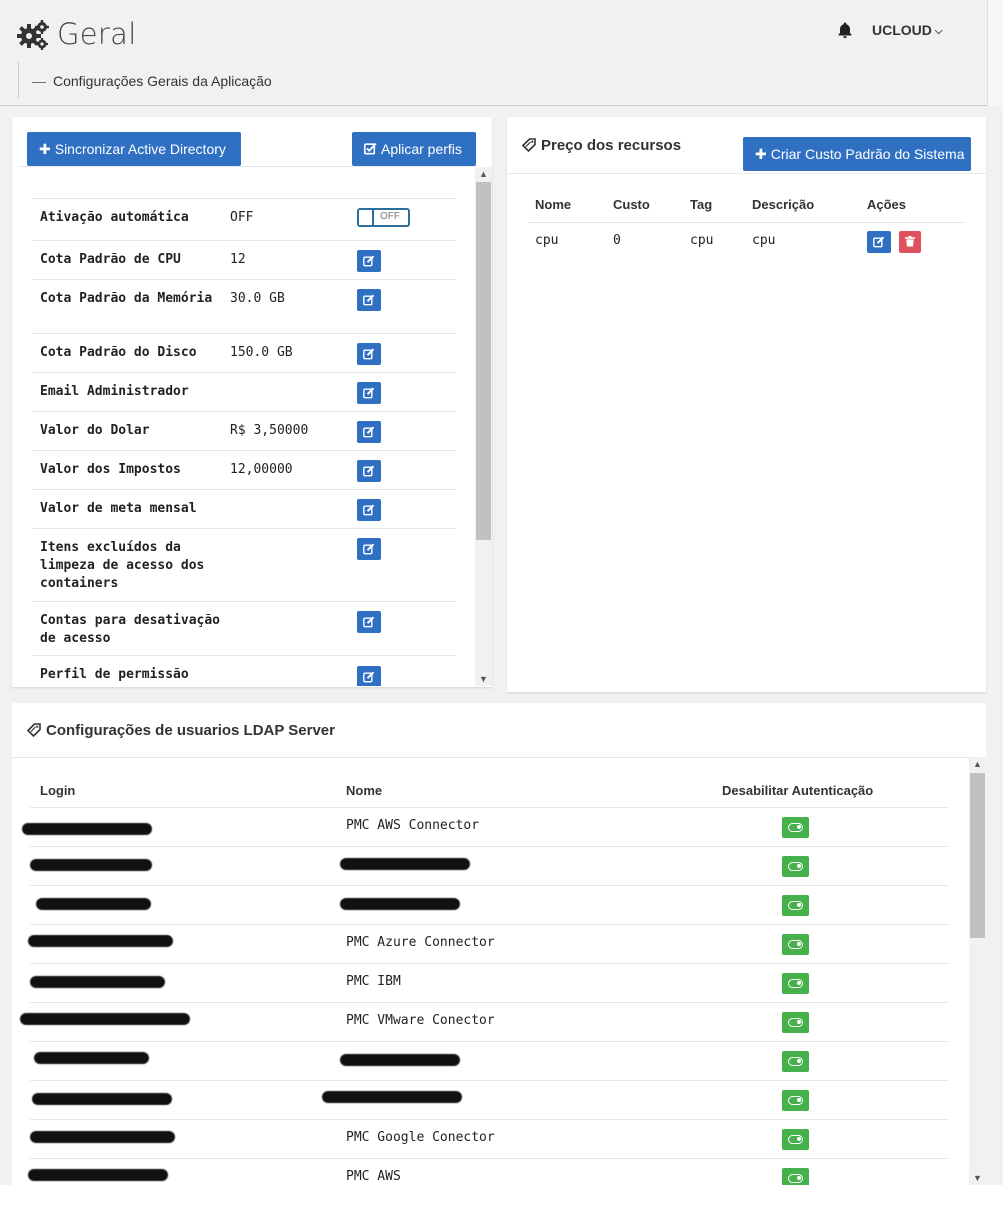  I want to click on config-row: Valor dos Impostos 12,00000, so click(244, 469).